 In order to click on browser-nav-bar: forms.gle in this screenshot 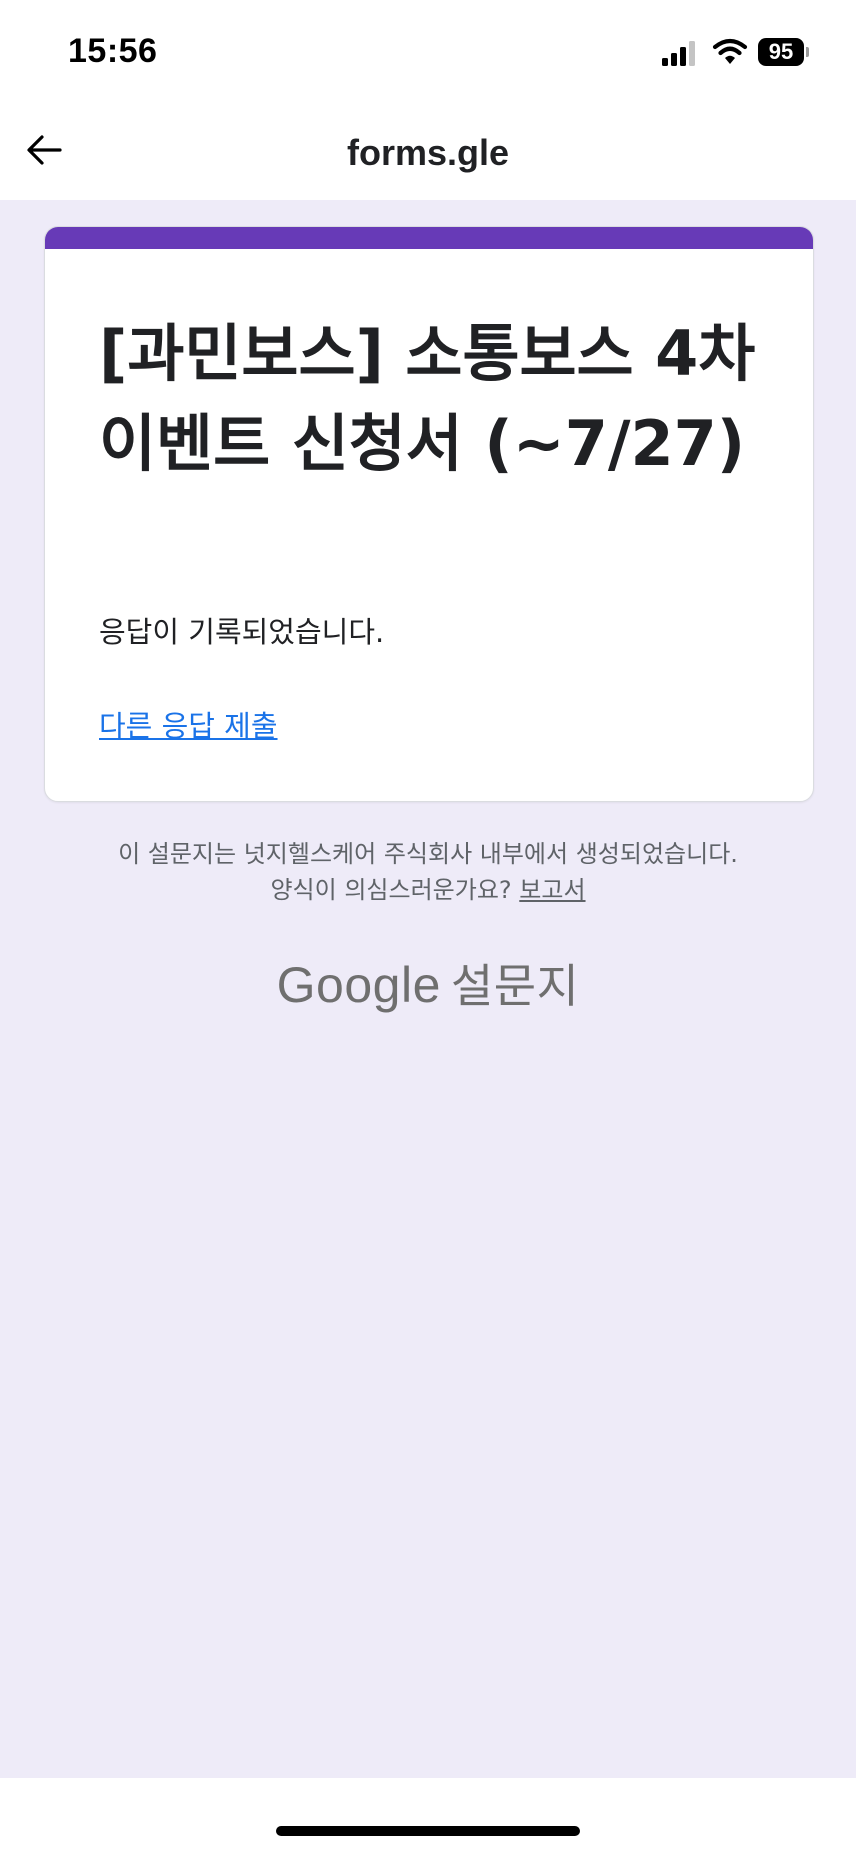, I will do `click(428, 154)`.